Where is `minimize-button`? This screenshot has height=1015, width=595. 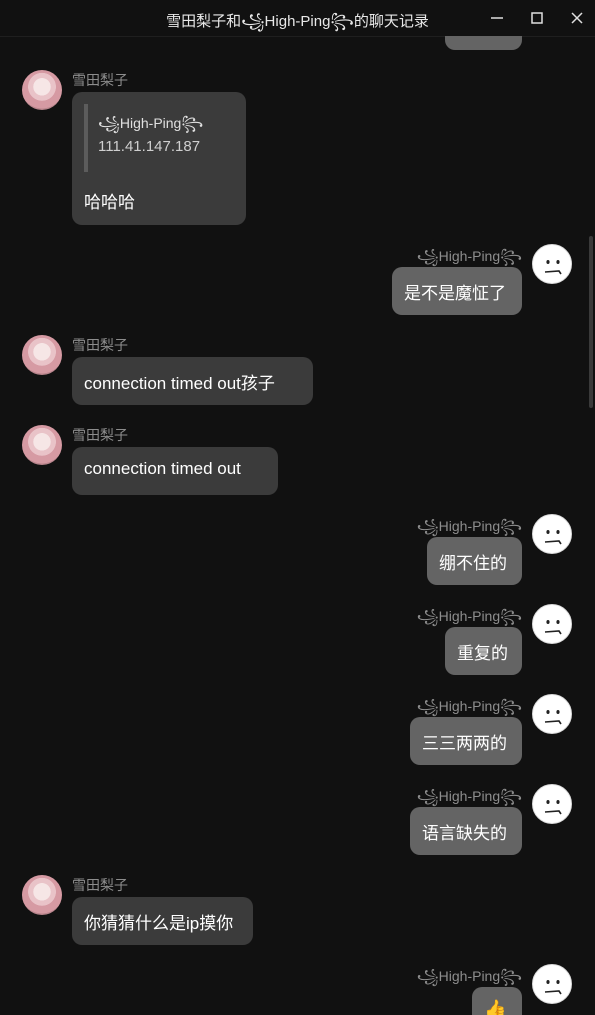 minimize-button is located at coordinates (497, 18).